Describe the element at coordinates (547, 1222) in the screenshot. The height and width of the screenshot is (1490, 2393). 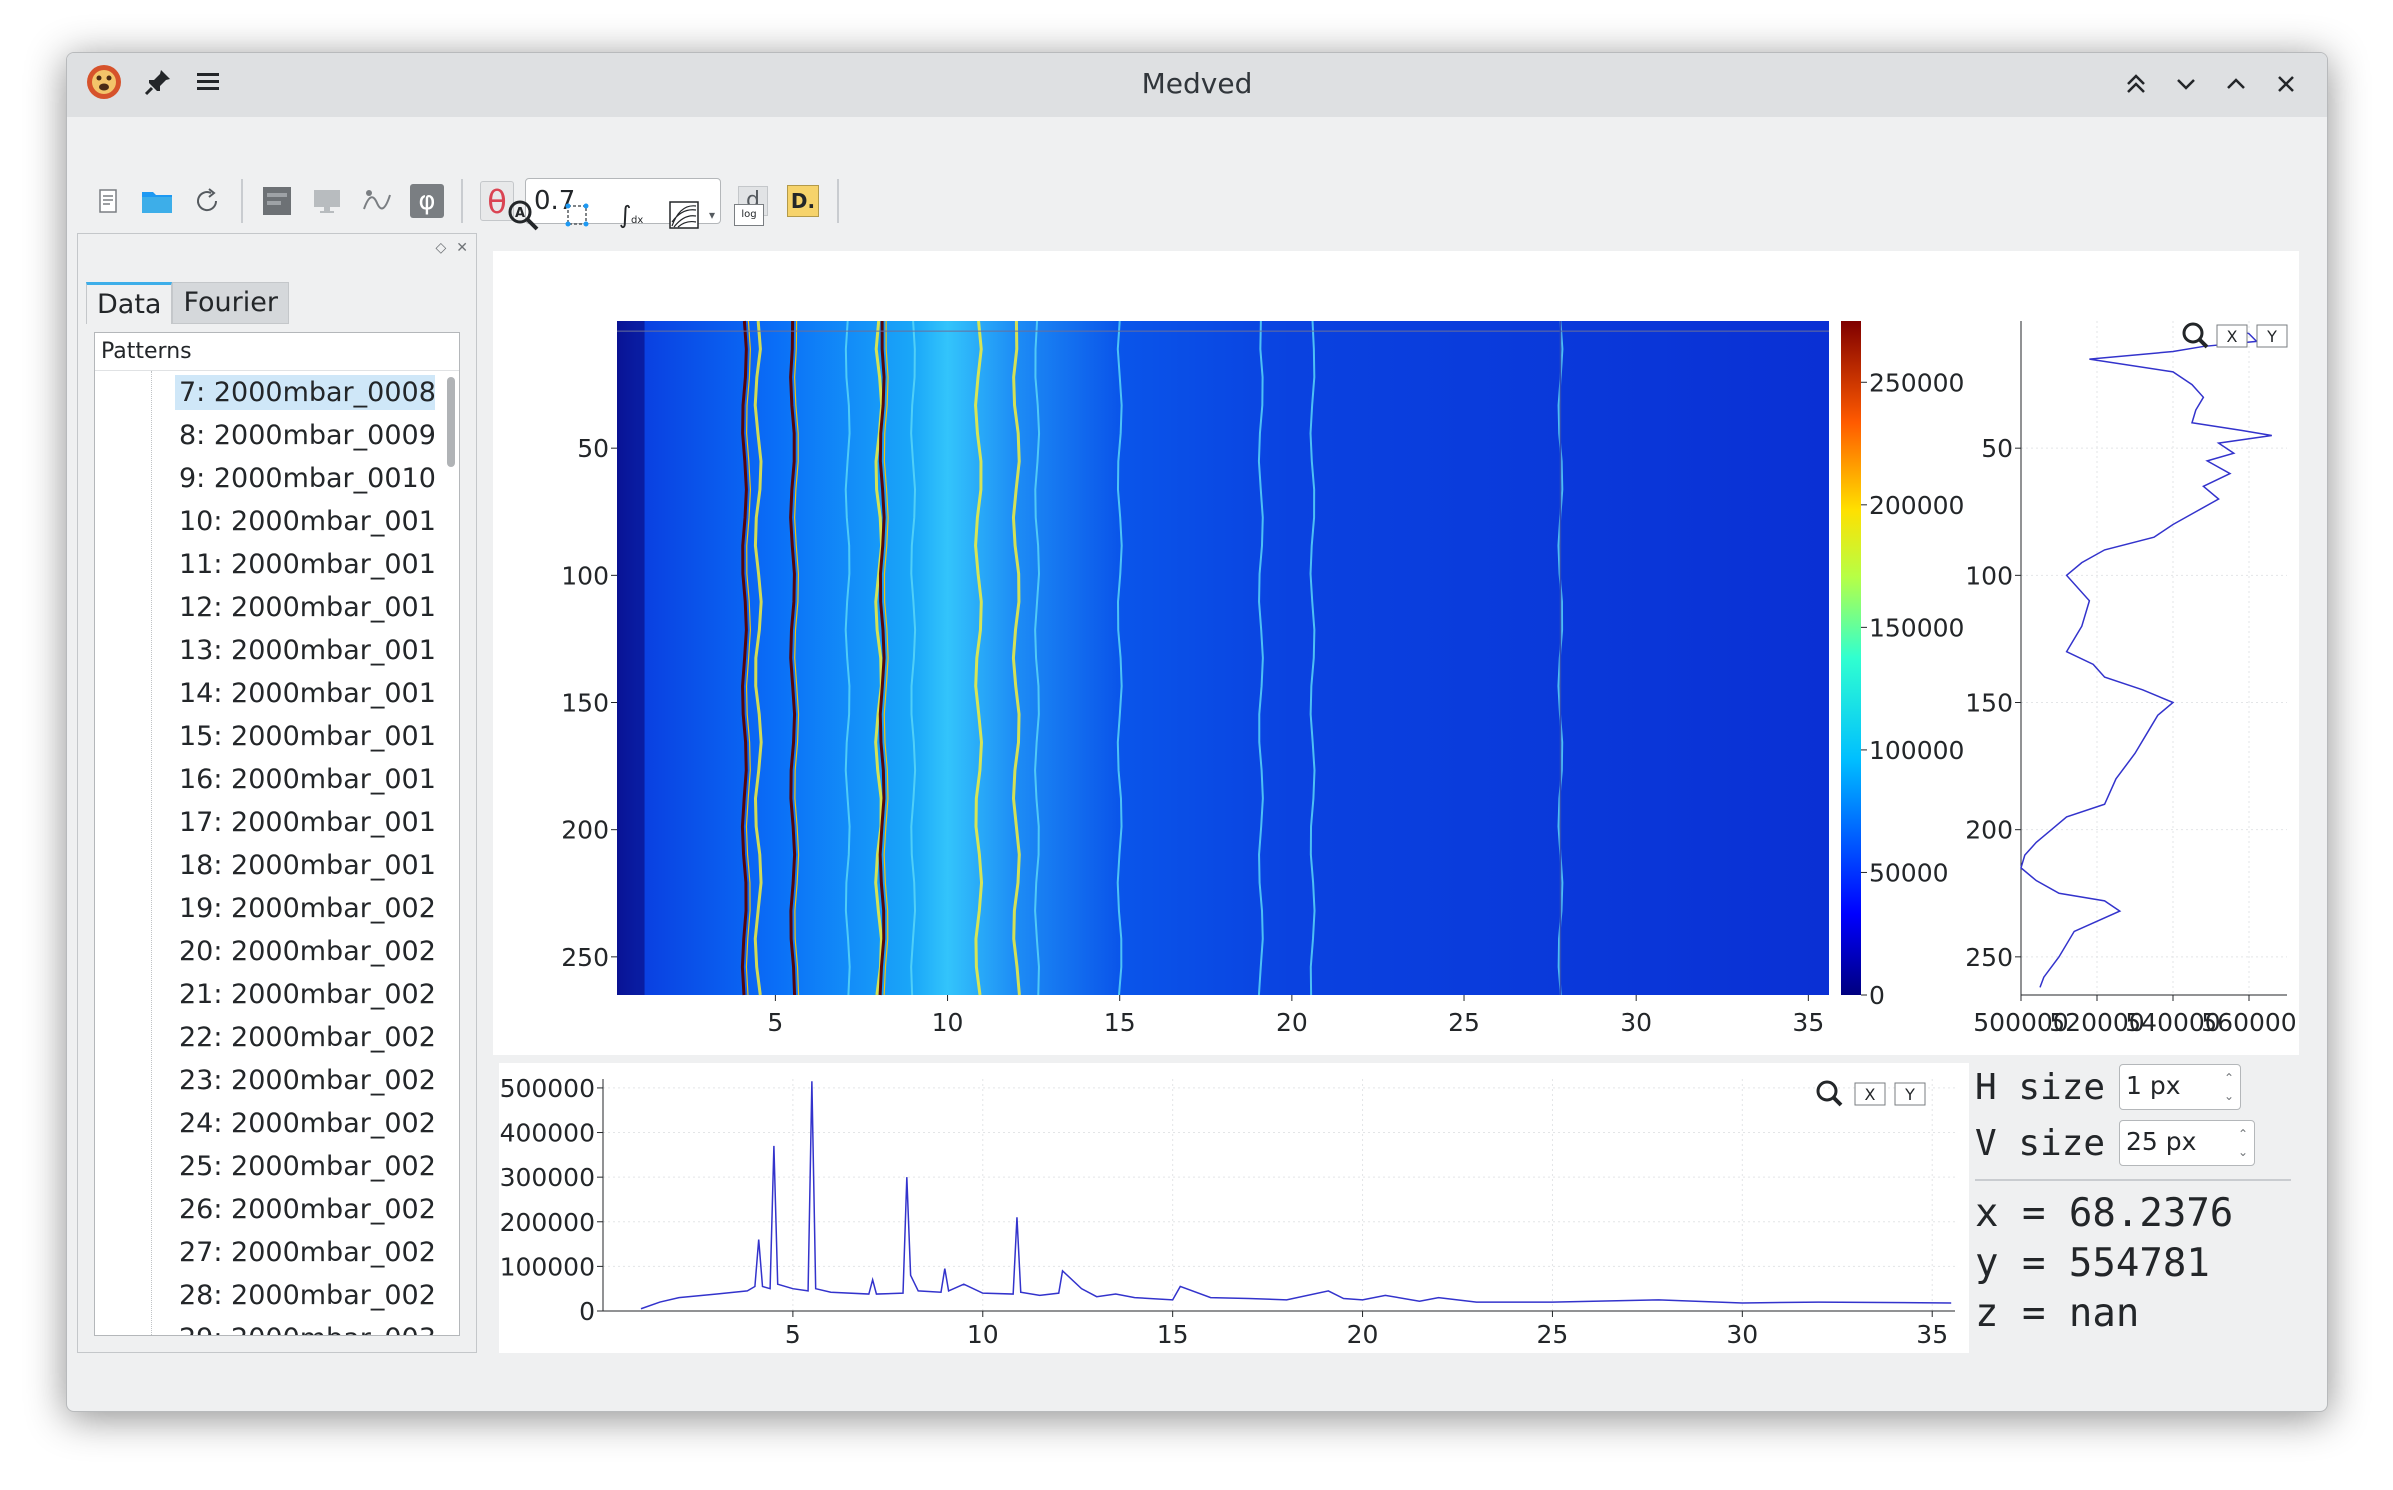
I see `y-tick-label: 200000` at that location.